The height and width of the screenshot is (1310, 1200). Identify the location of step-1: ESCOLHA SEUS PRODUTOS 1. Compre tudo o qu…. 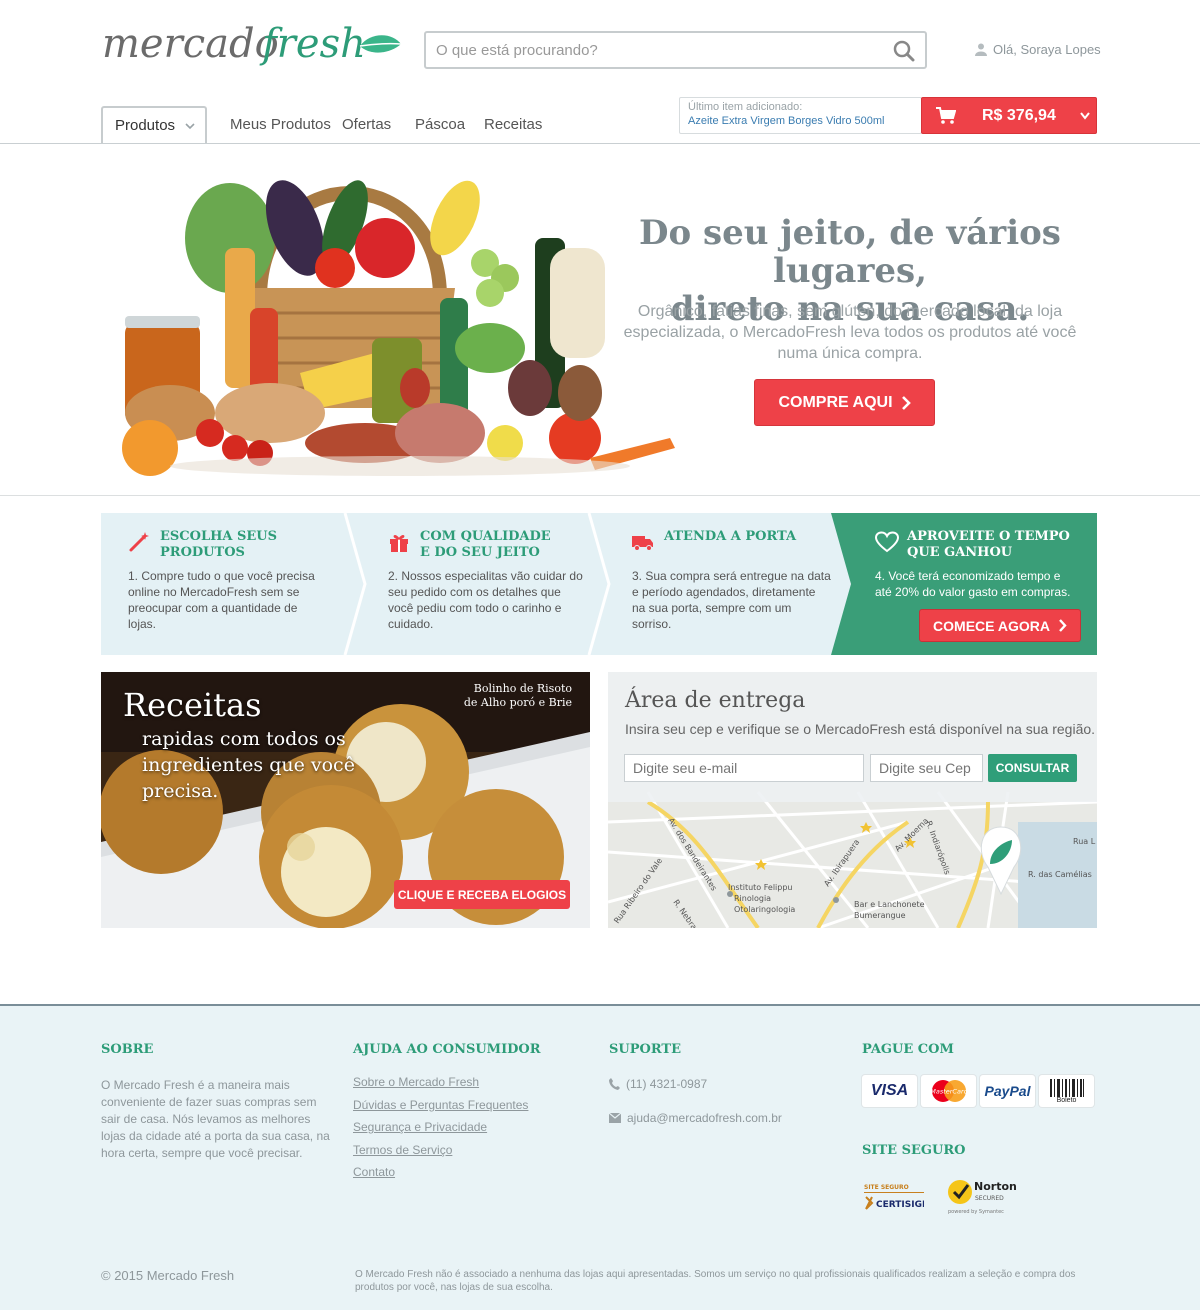
(238, 584).